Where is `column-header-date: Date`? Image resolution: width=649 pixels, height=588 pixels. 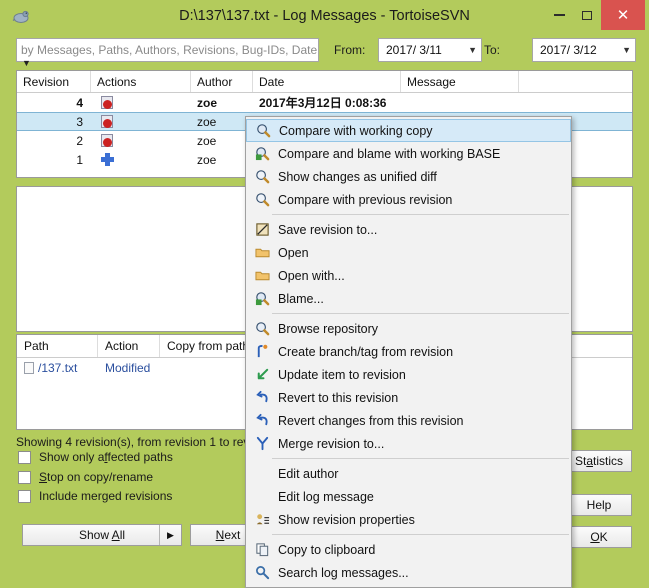
column-header-date: Date is located at coordinates (327, 81).